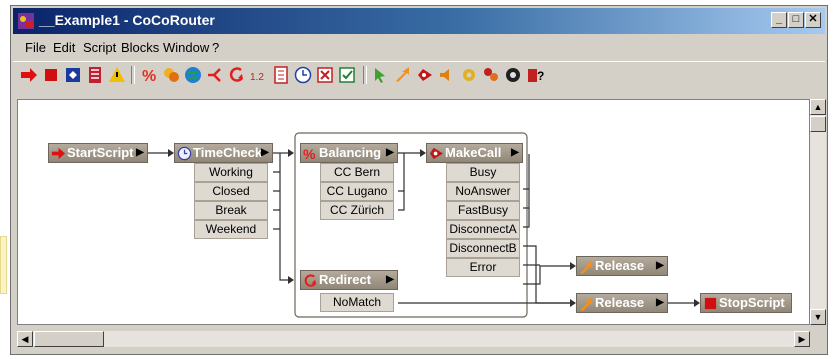 The height and width of the screenshot is (359, 836). I want to click on redirect-block: Redirect ▶, so click(349, 280).